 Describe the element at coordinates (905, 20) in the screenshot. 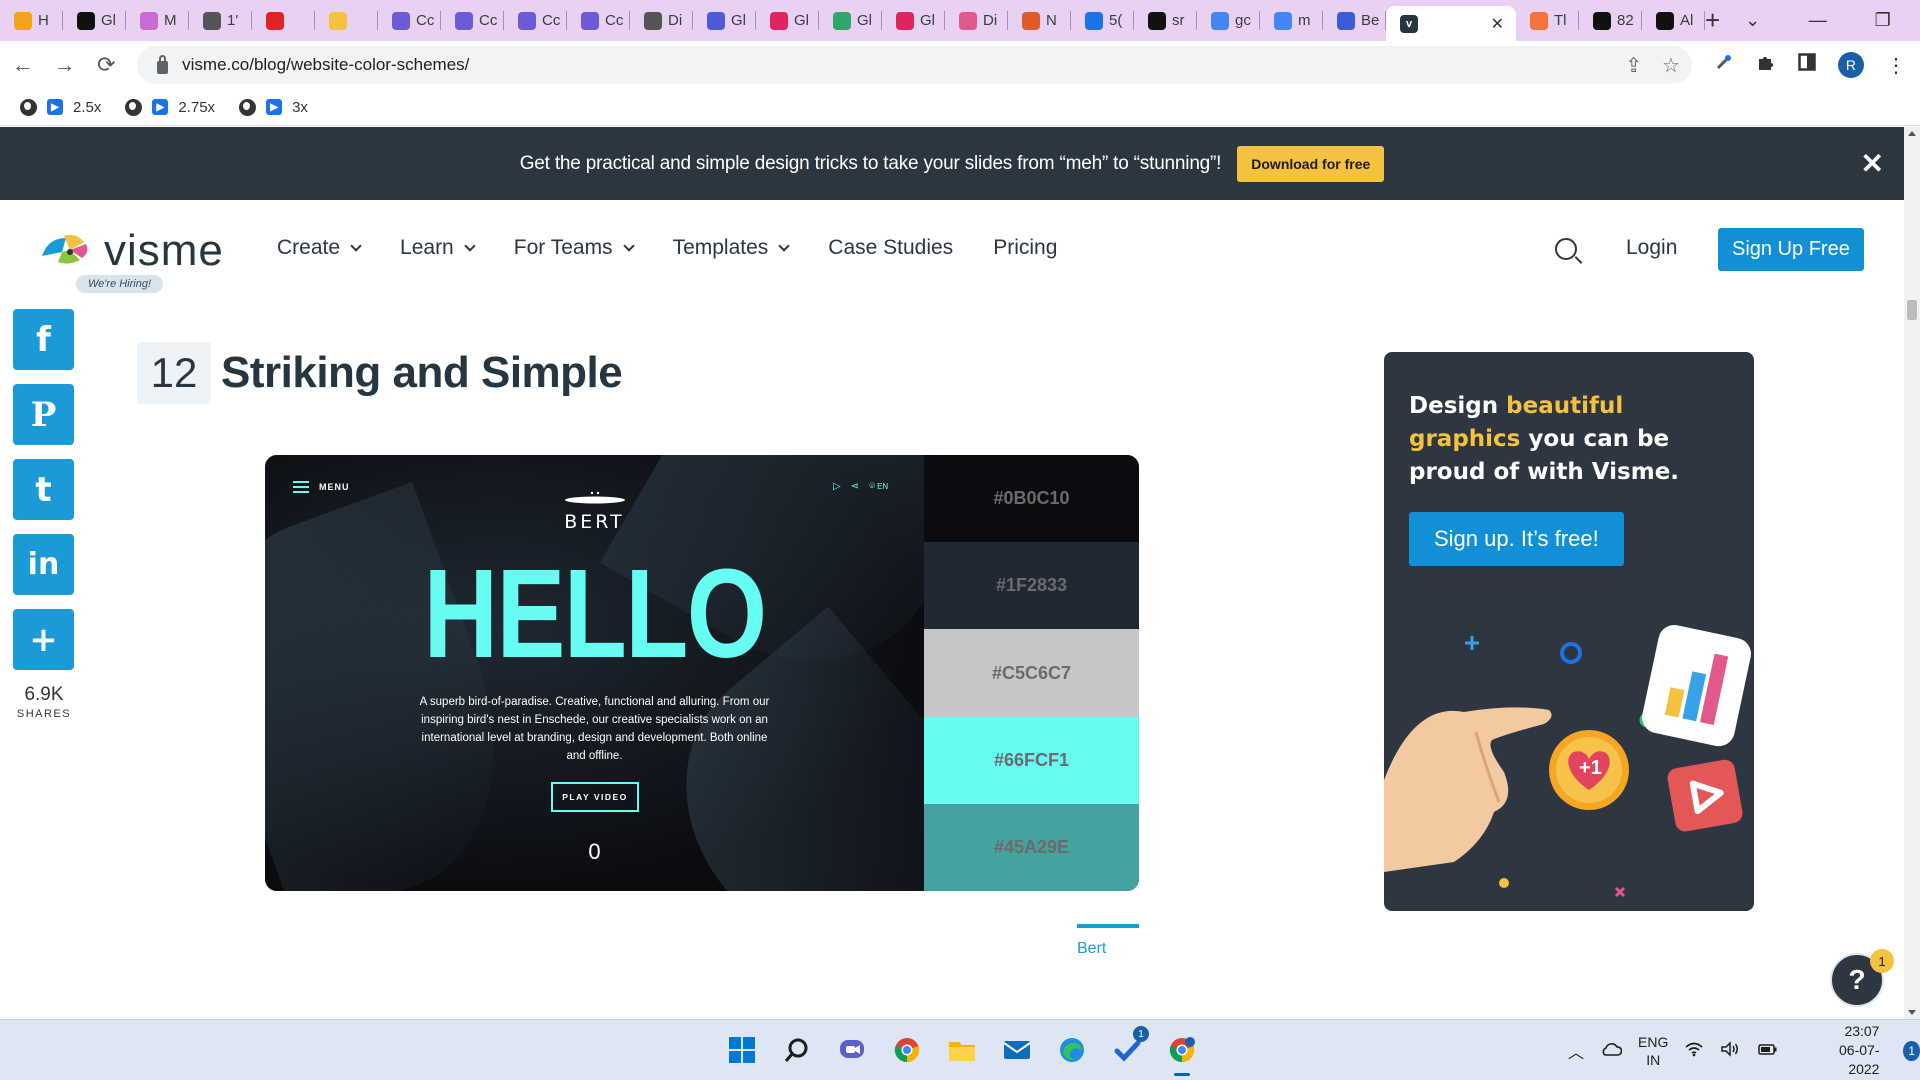

I see `circle-icon` at that location.